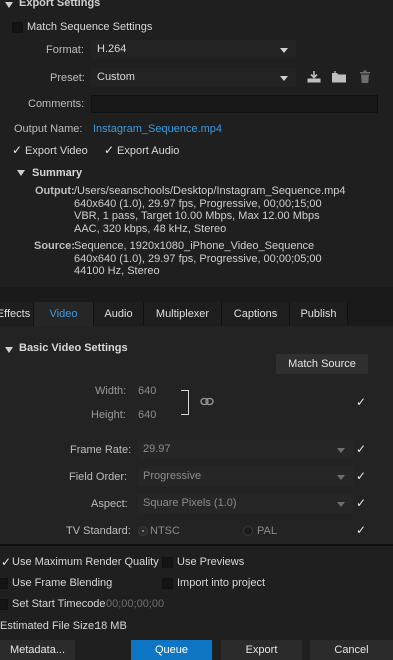 Image resolution: width=393 pixels, height=660 pixels. What do you see at coordinates (60, 4) in the screenshot?
I see `section-title: Export Settings` at bounding box center [60, 4].